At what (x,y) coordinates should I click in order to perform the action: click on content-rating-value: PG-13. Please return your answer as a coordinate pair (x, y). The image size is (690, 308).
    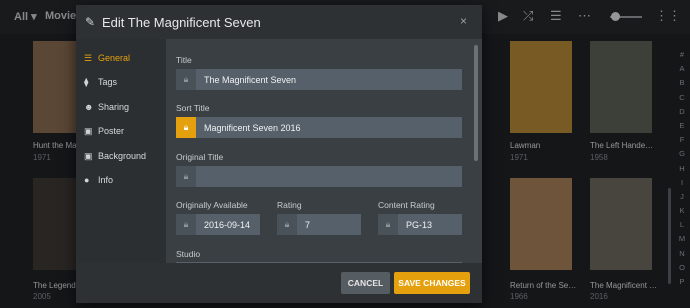
    Looking at the image, I should click on (419, 225).